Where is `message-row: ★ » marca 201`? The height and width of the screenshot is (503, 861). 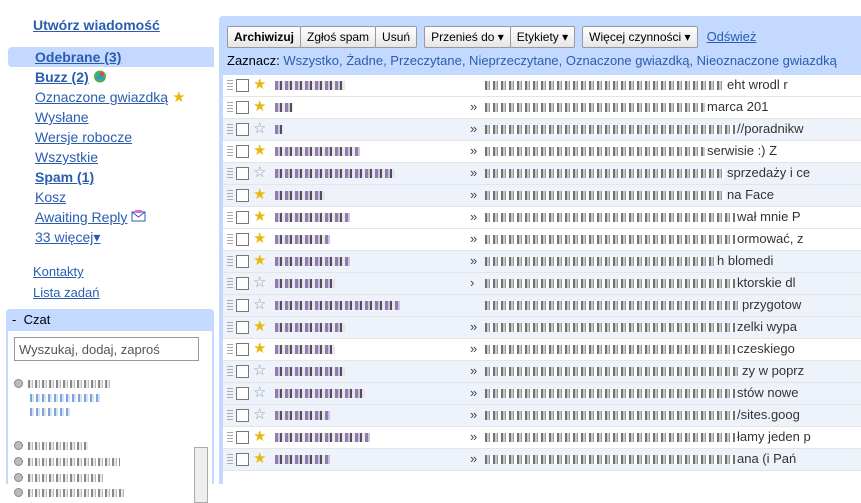 message-row: ★ » marca 201 is located at coordinates (542, 108).